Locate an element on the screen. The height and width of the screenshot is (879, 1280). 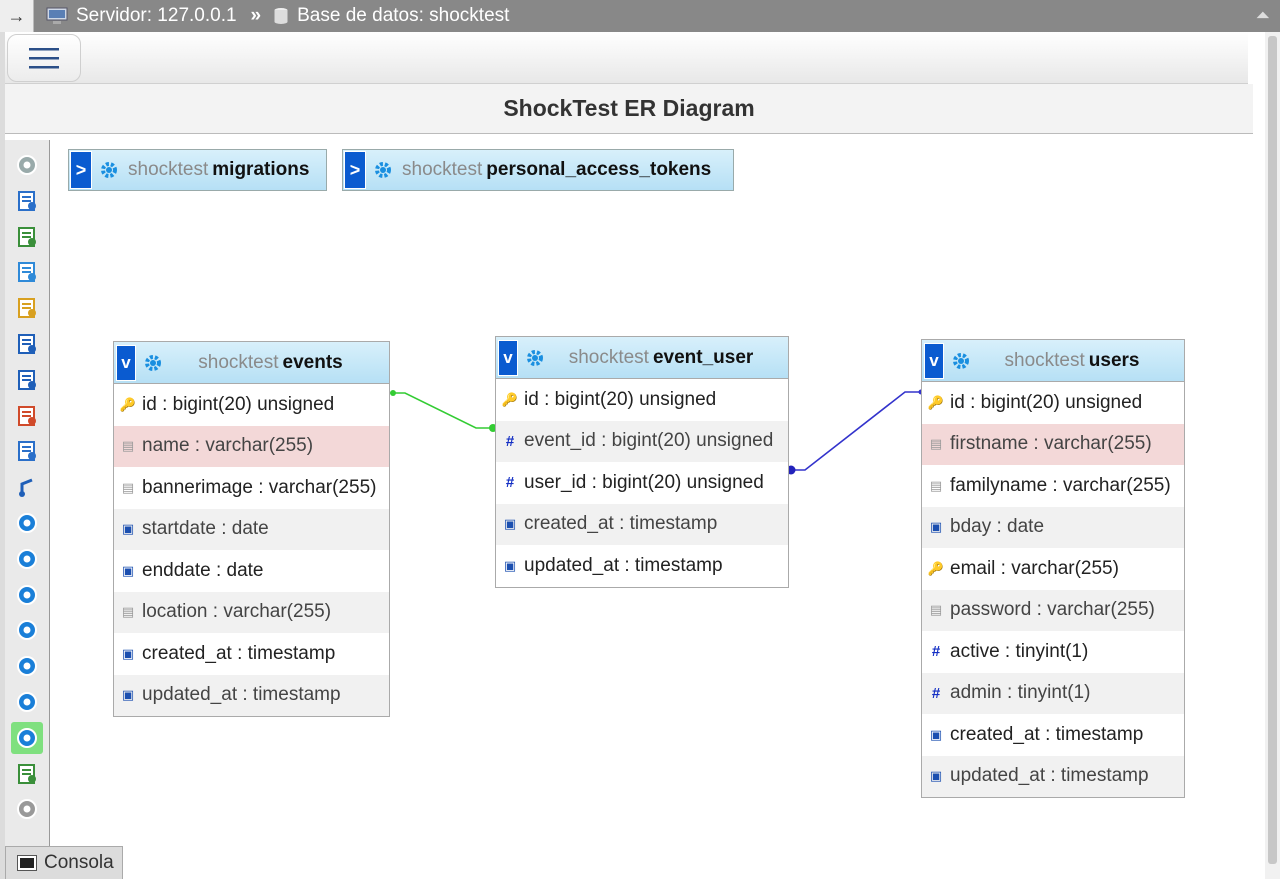
column-label: password : varchar(255) is located at coordinates (1052, 610).